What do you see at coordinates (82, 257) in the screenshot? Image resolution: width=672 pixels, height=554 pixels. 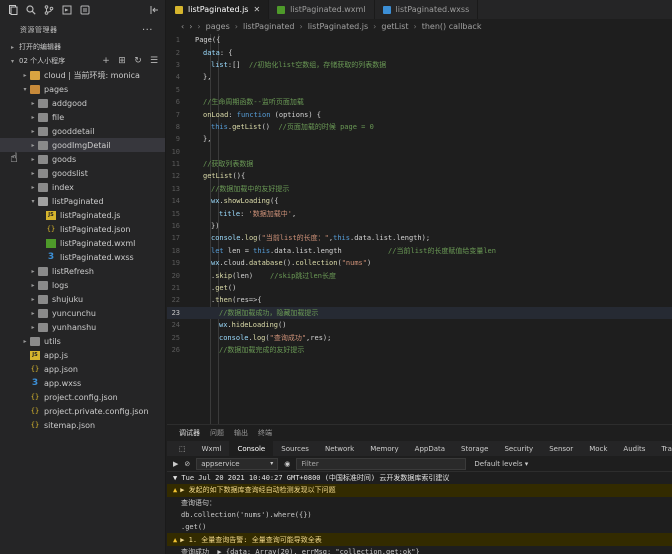 I see `tree-item: 3 listPaginated.wxss` at bounding box center [82, 257].